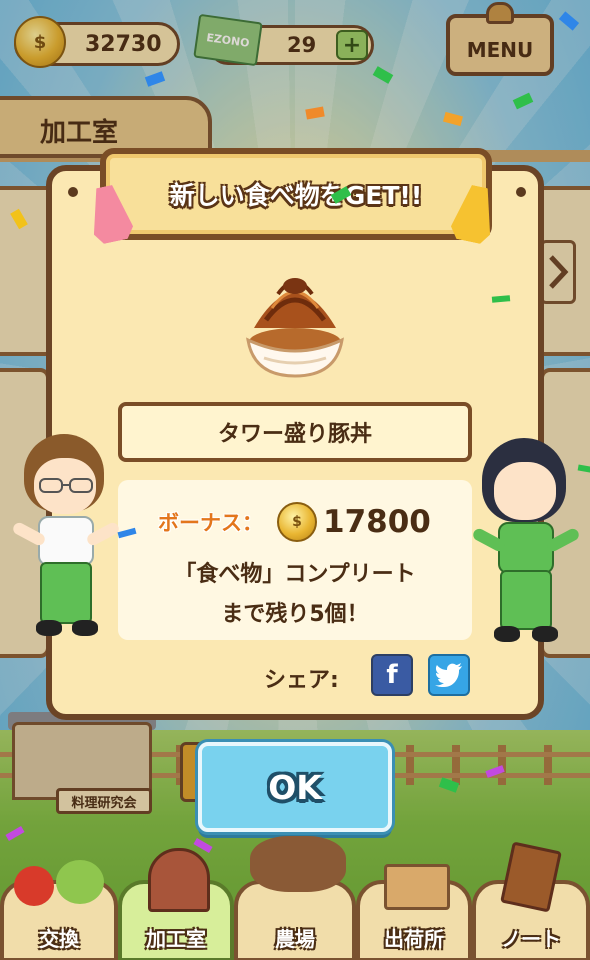 The width and height of the screenshot is (590, 960). Describe the element at coordinates (301, 680) in the screenshot. I see `share-label: シェア:` at that location.